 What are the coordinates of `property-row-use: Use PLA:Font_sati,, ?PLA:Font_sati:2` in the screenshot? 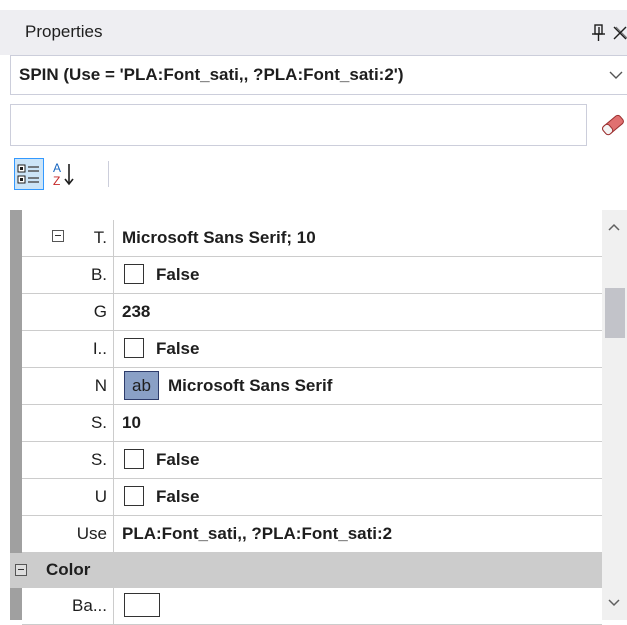 It's located at (312, 534).